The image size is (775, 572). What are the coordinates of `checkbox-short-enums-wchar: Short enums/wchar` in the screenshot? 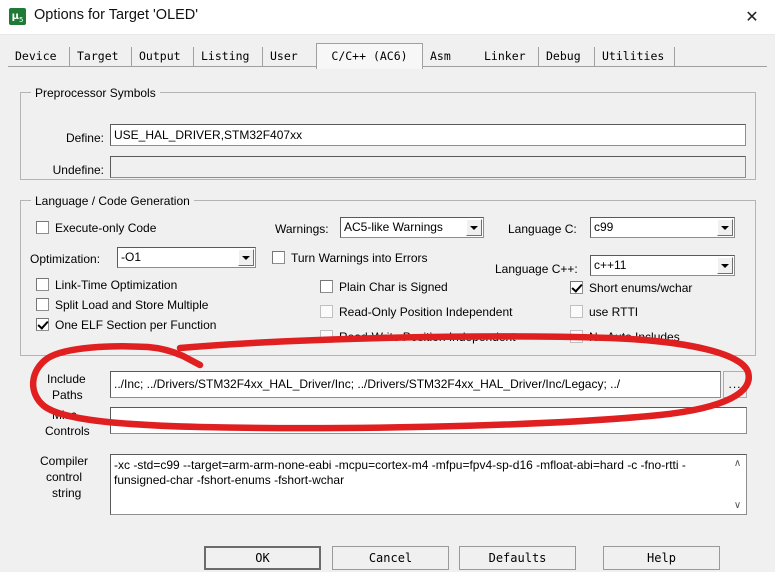 It's located at (631, 288).